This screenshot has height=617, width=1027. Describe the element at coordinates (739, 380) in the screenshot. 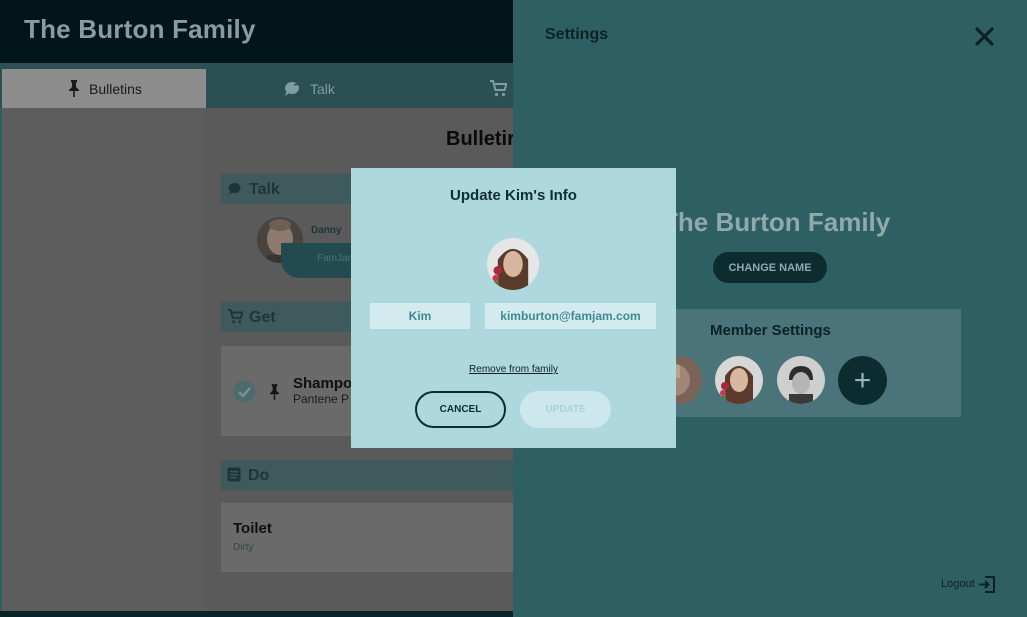

I see `member-avatar-kim` at that location.